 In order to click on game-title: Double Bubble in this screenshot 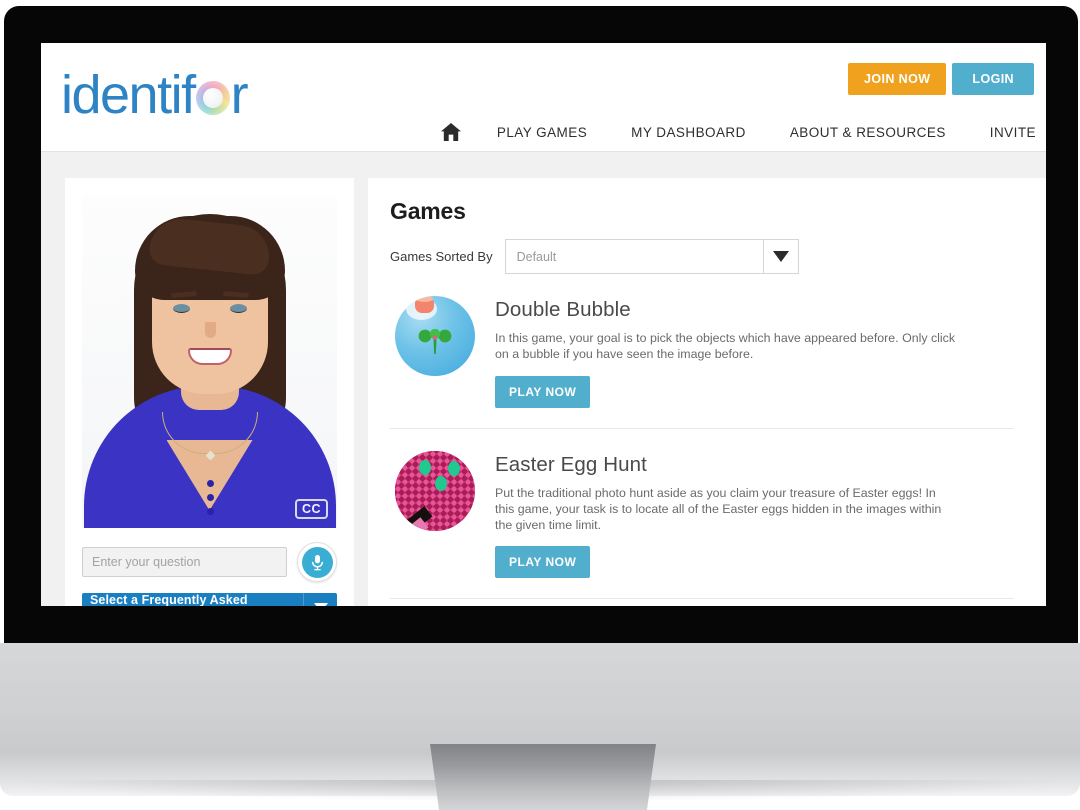, I will do `click(754, 310)`.